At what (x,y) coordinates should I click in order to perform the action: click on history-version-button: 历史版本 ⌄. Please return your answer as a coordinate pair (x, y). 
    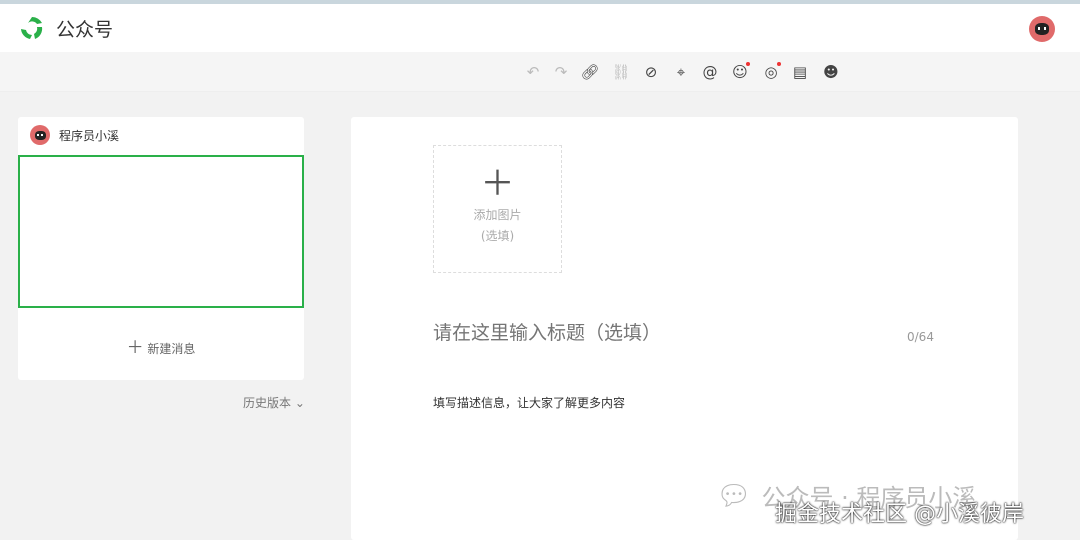
    Looking at the image, I should click on (274, 402).